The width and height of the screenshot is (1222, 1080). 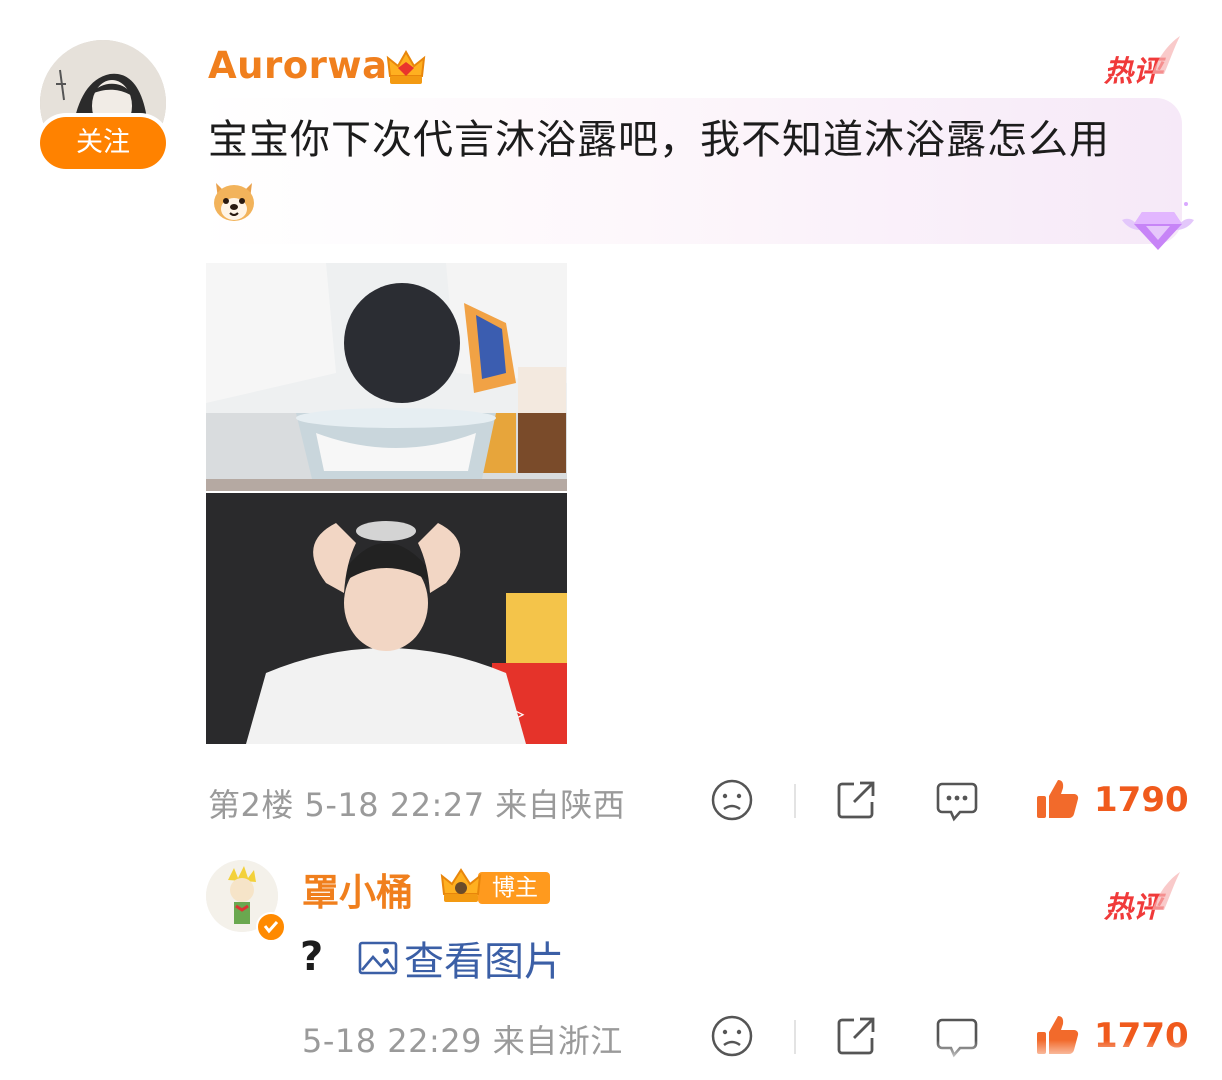 What do you see at coordinates (1141, 800) in the screenshot?
I see `like-count: 1790` at bounding box center [1141, 800].